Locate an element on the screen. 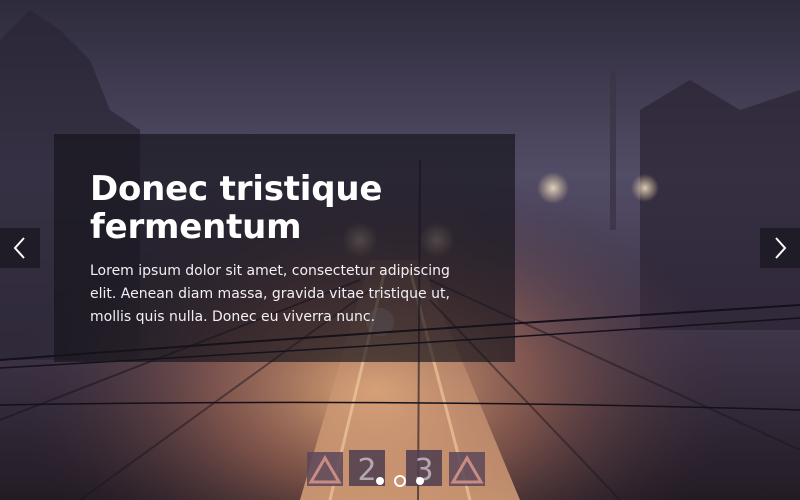 The width and height of the screenshot is (800, 500). pagination-dot-2-active is located at coordinates (400, 481).